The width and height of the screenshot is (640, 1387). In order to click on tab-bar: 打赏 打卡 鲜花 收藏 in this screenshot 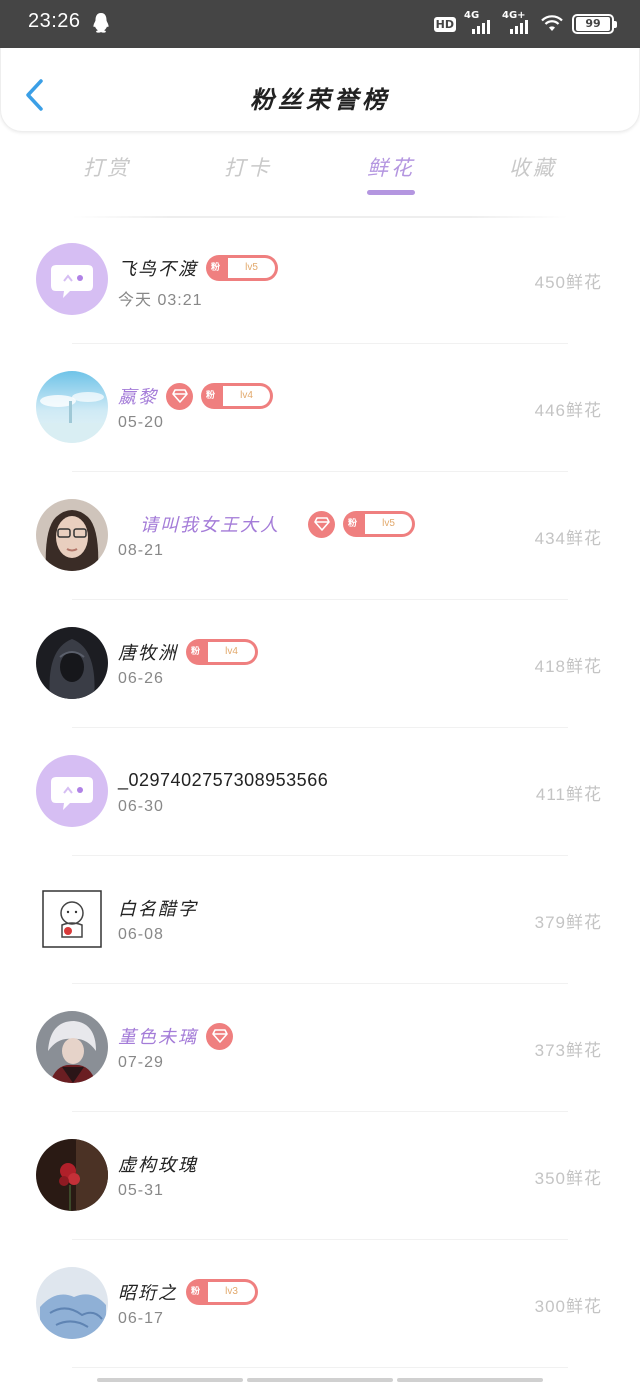, I will do `click(320, 170)`.